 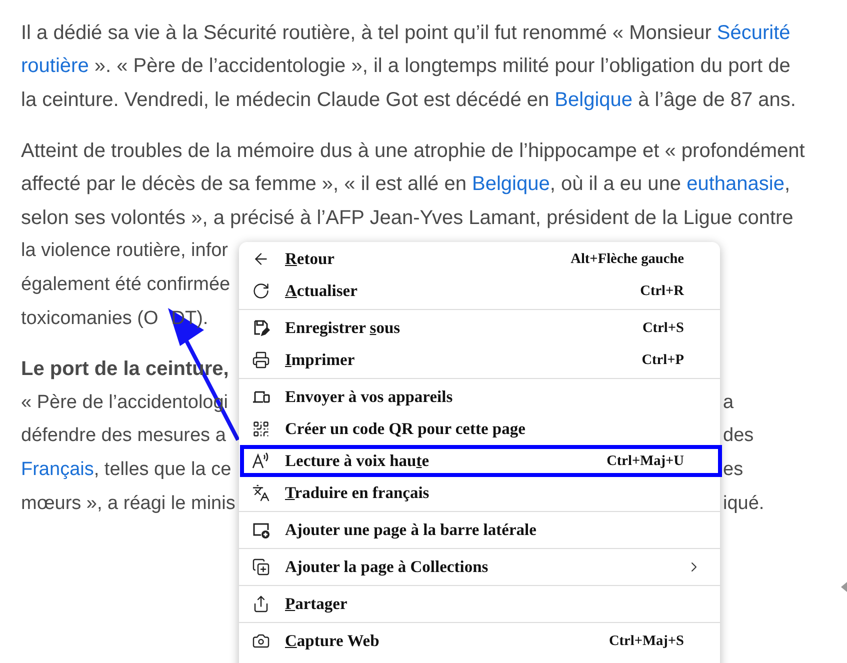 What do you see at coordinates (57, 469) in the screenshot?
I see `text-link: Français` at bounding box center [57, 469].